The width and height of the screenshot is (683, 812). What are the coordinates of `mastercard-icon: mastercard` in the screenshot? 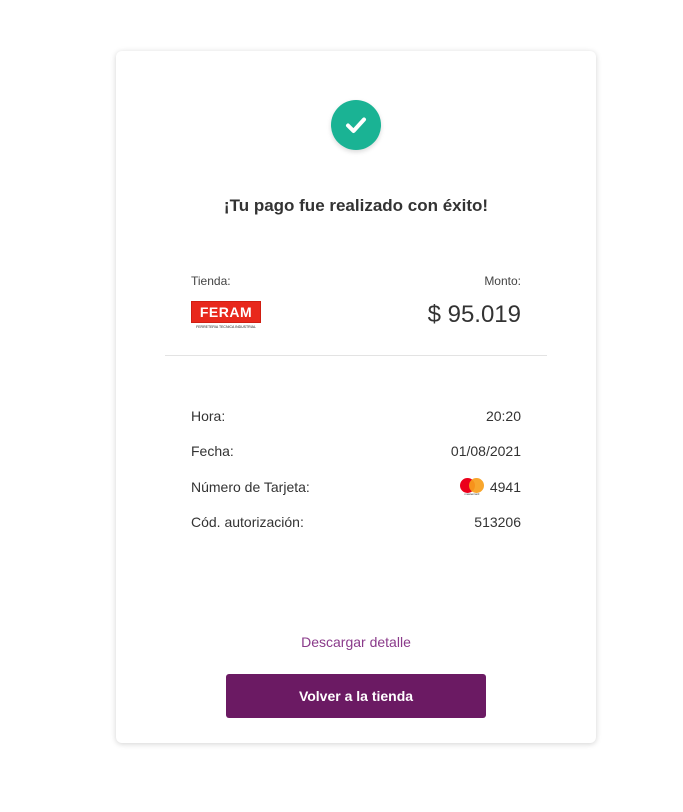 It's located at (471, 487).